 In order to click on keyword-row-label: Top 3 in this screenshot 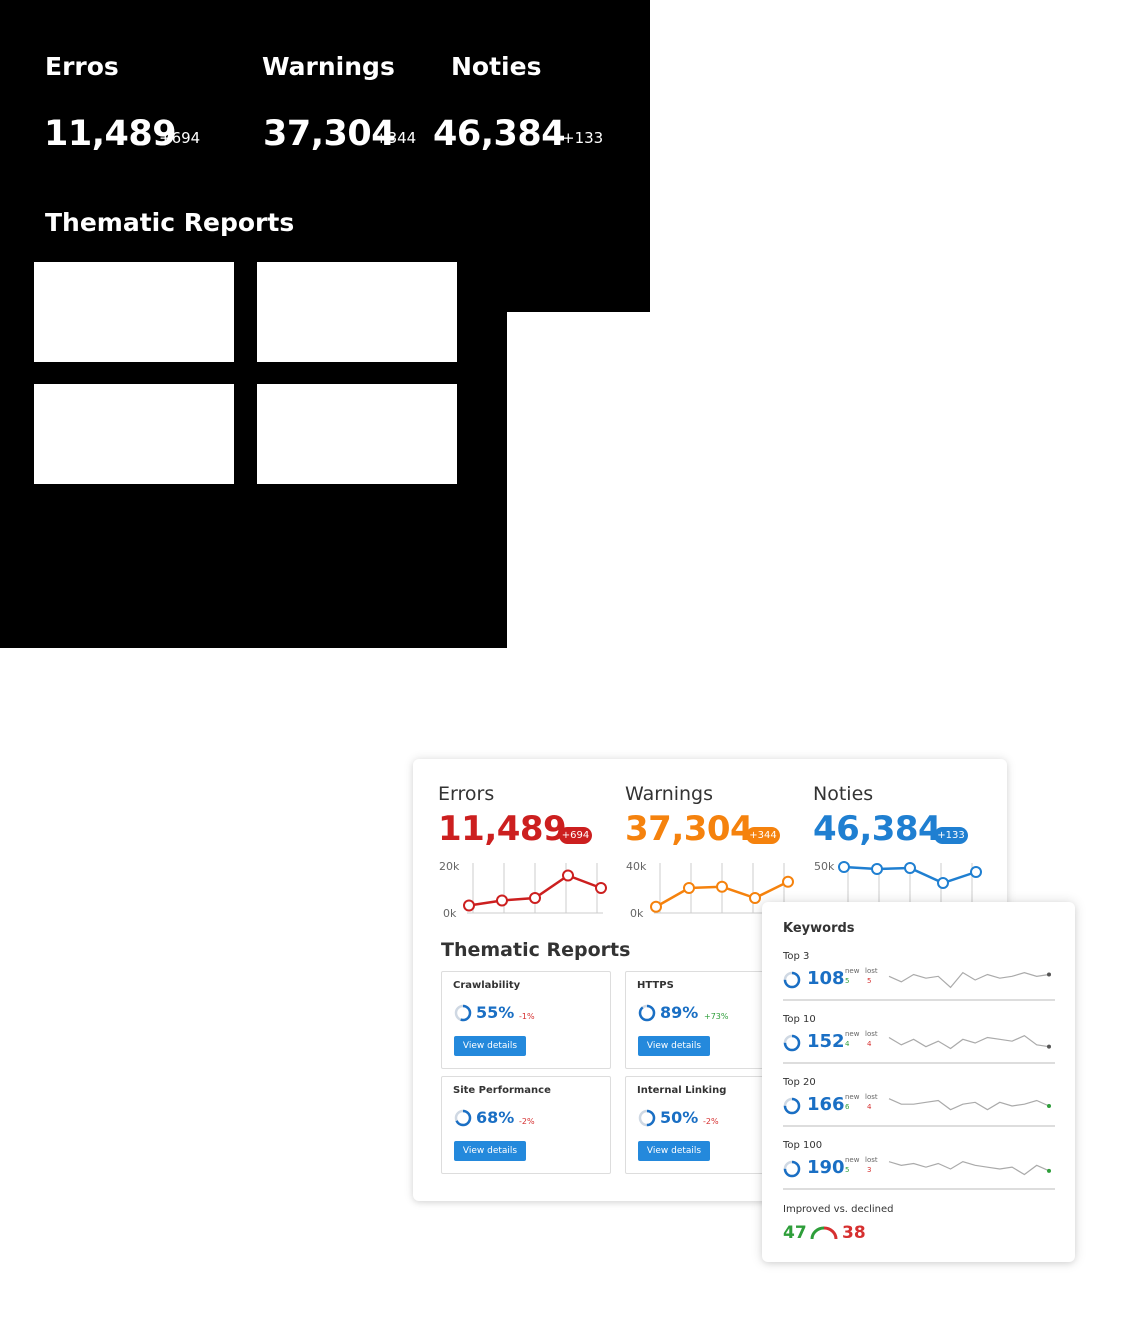, I will do `click(796, 956)`.